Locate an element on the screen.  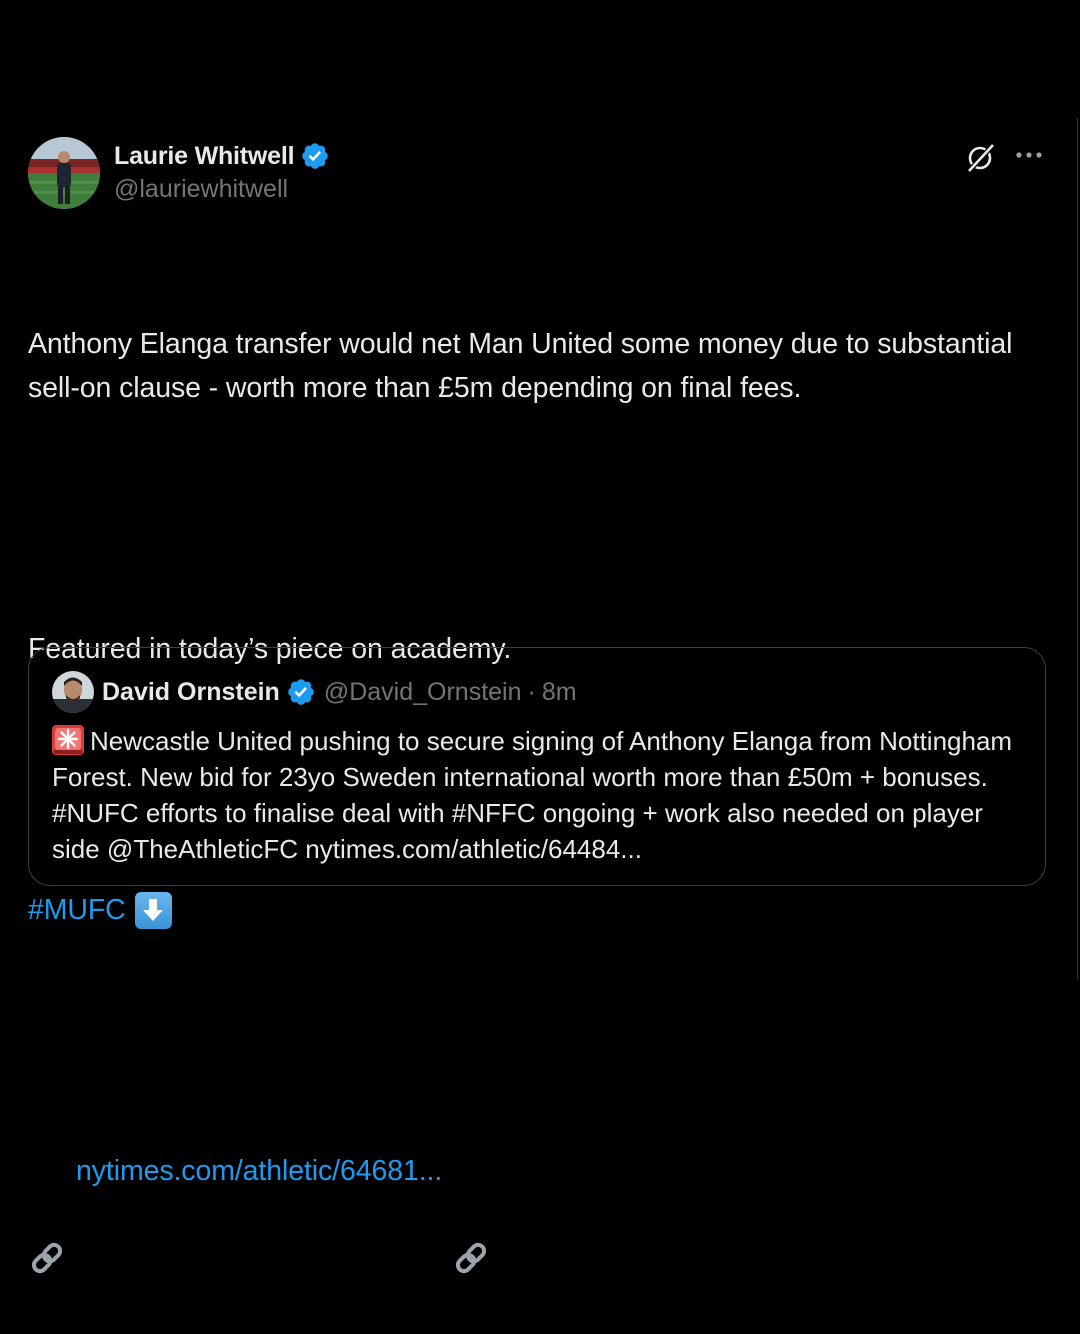
timeline-border is located at coordinates (1077, 549).